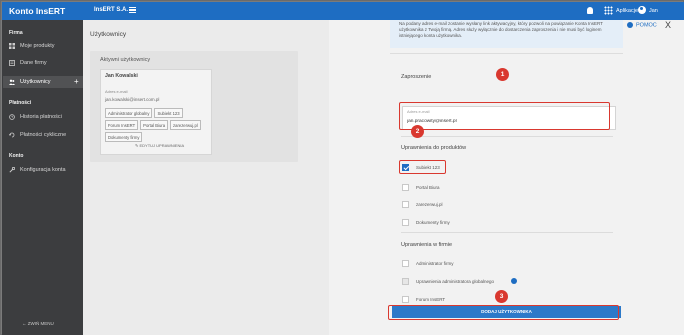  What do you see at coordinates (405, 187) in the screenshot?
I see `checkbox-portal-biura` at bounding box center [405, 187].